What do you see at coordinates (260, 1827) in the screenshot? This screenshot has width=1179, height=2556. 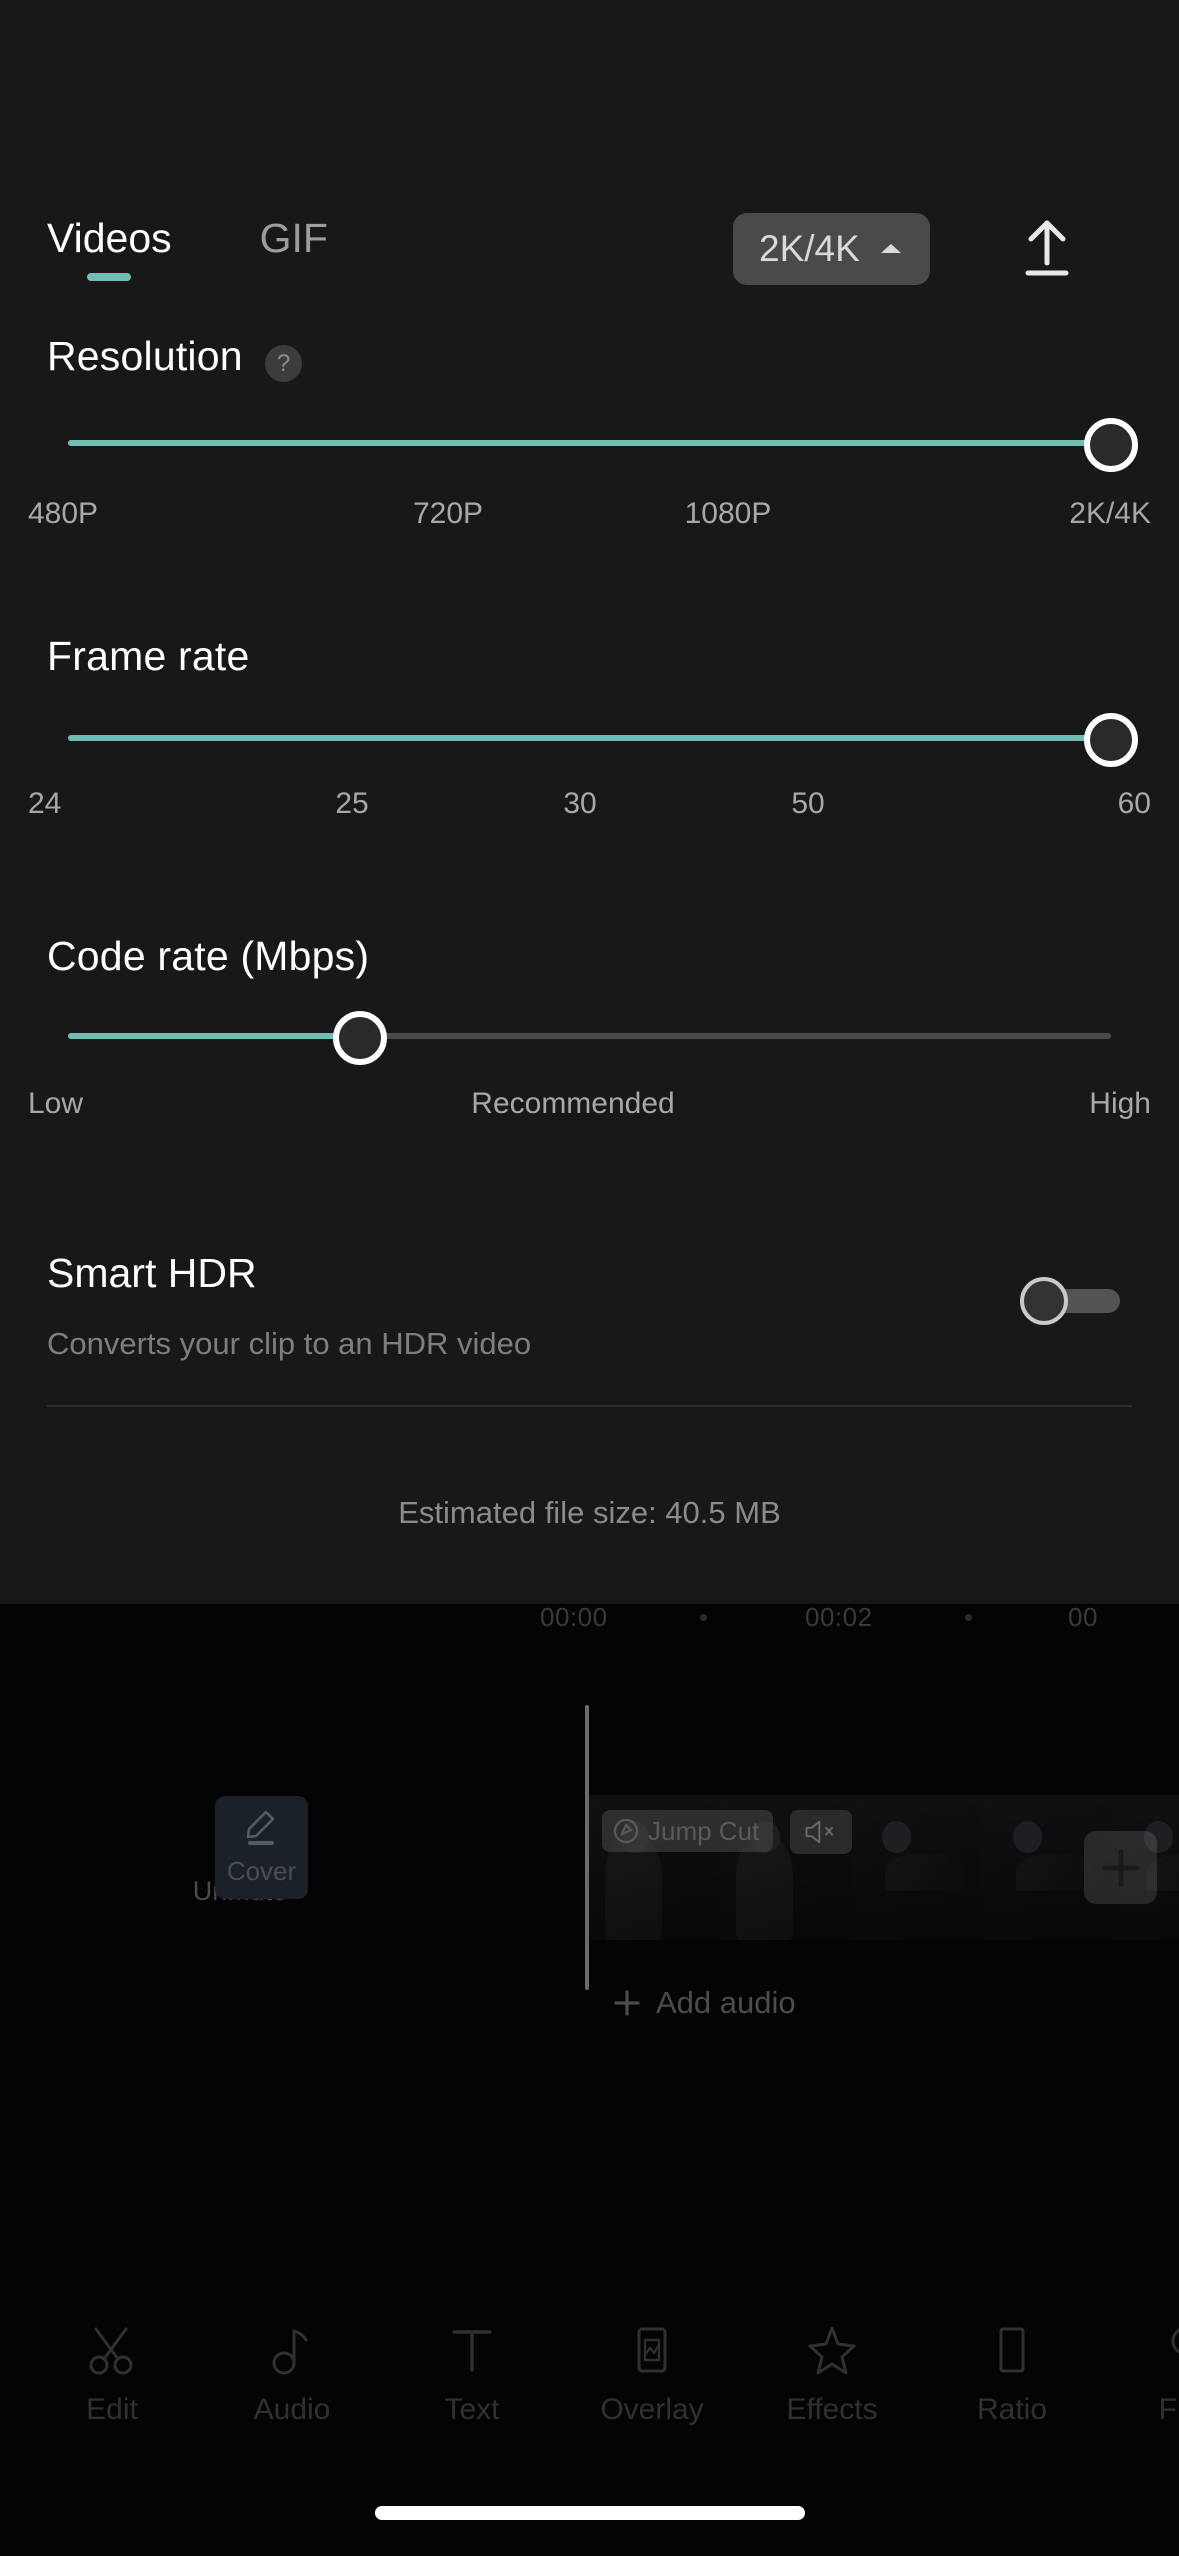 I see `pen-icon` at bounding box center [260, 1827].